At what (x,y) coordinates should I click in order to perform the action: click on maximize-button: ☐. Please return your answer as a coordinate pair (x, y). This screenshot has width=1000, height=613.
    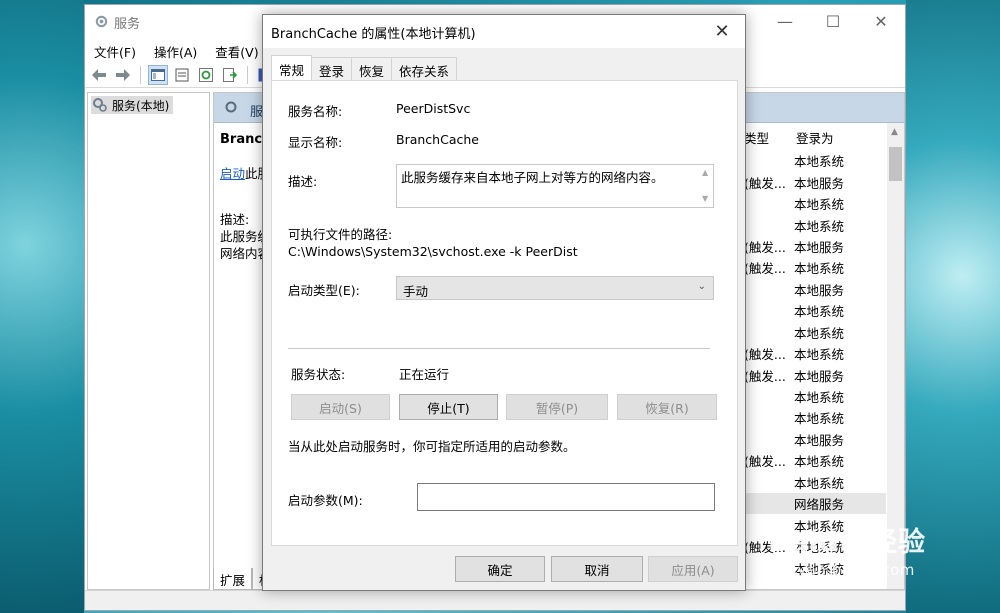
    Looking at the image, I should click on (833, 21).